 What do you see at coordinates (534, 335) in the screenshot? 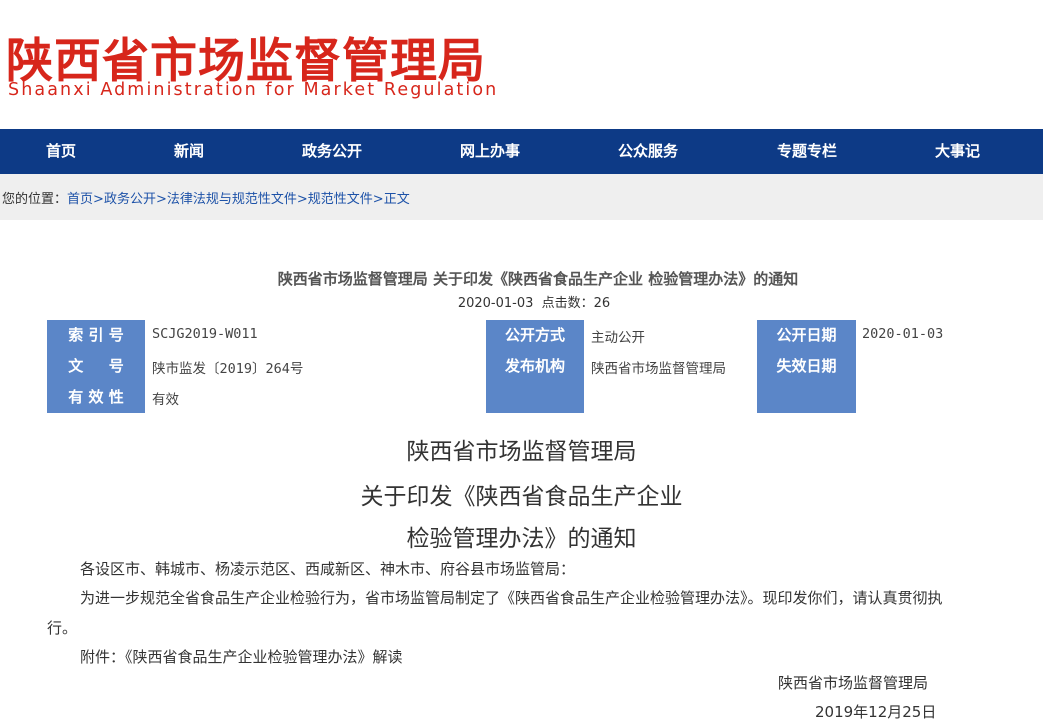
I see `open-mode-label: 公开方式` at bounding box center [534, 335].